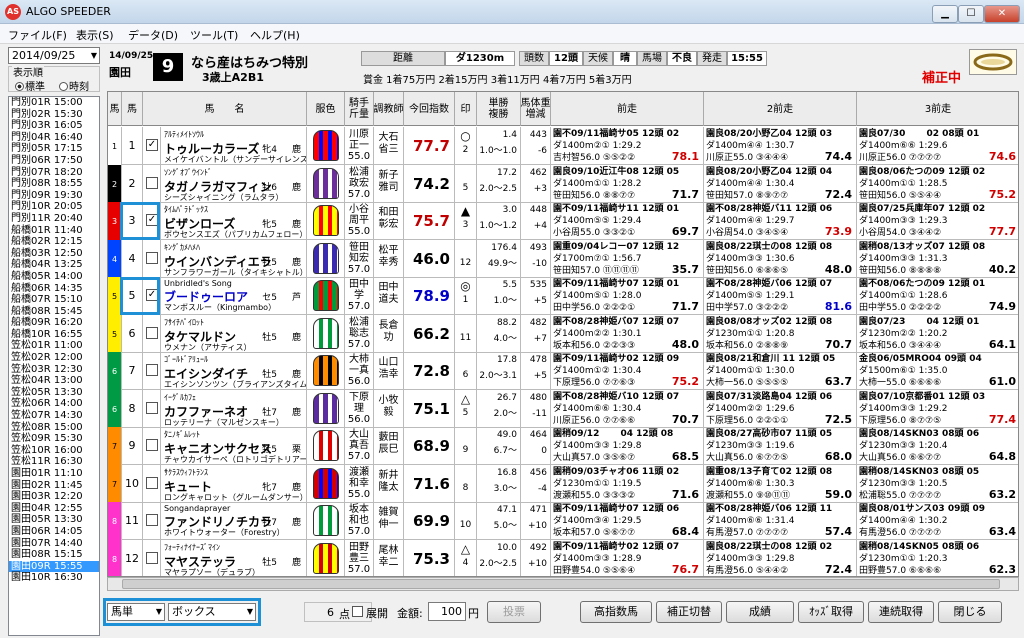 This screenshot has height=638, width=1024. What do you see at coordinates (54, 381) in the screenshot?
I see `race-list-item: 笠松04R 13:00` at bounding box center [54, 381].